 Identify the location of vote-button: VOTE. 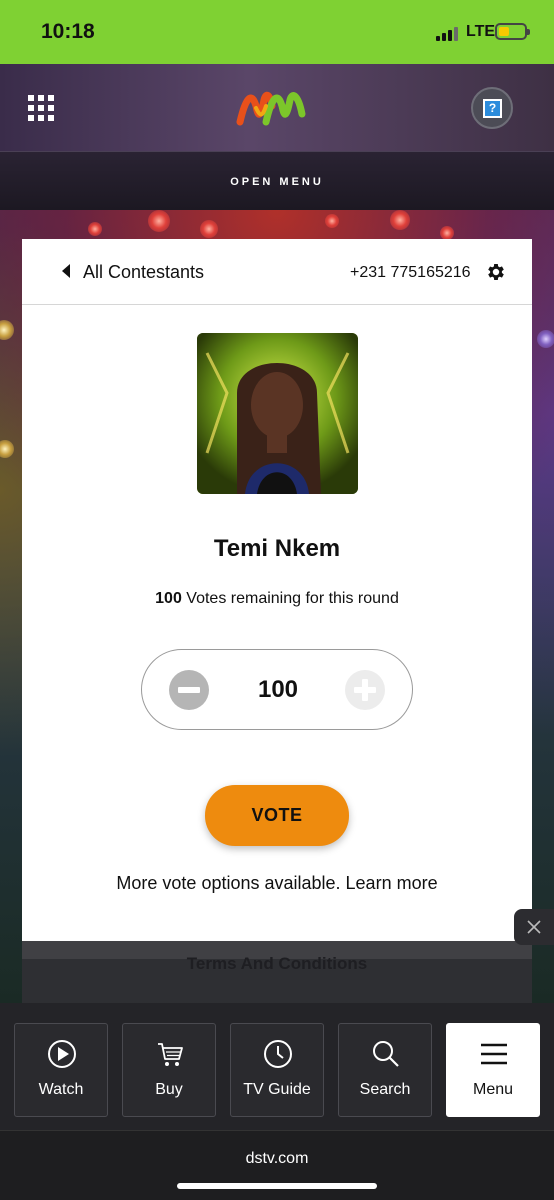
(277, 815).